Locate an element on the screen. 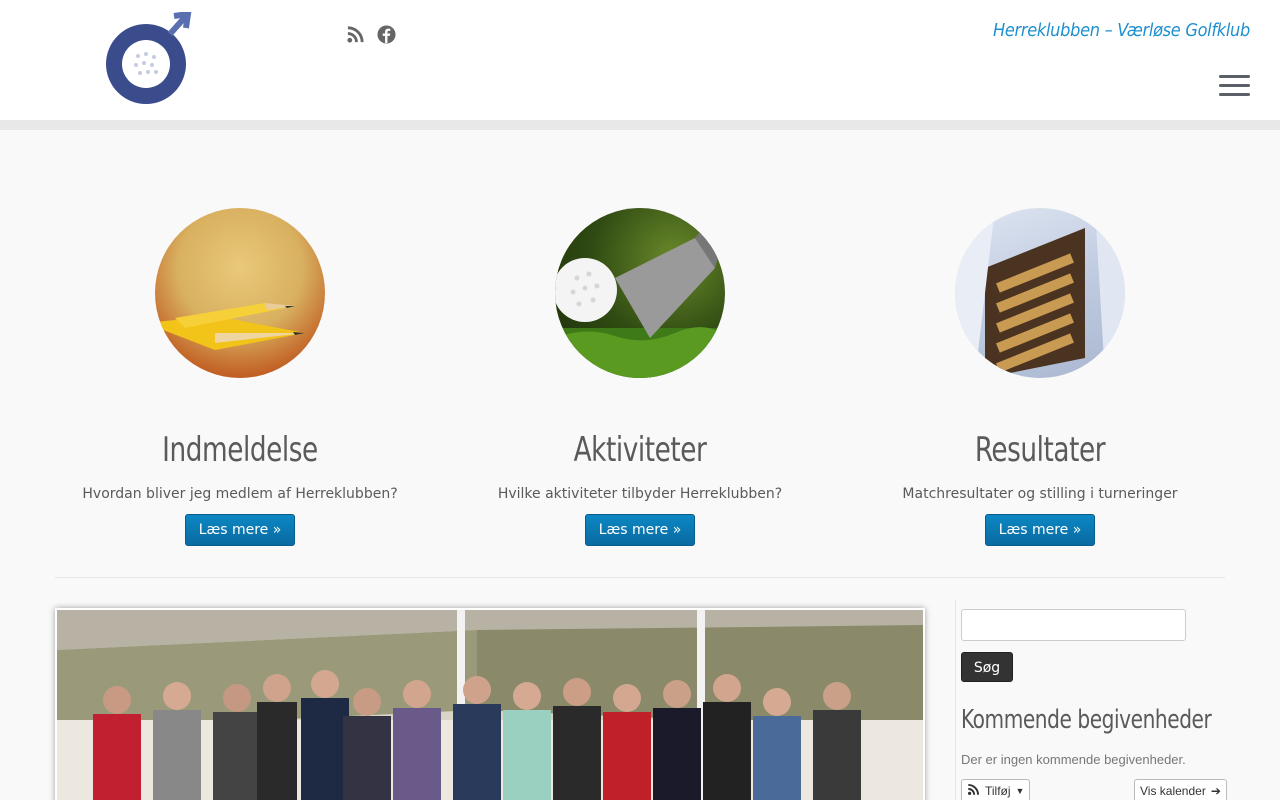 Image resolution: width=1280 pixels, height=800 pixels. feature-title: Resultater is located at coordinates (1040, 450).